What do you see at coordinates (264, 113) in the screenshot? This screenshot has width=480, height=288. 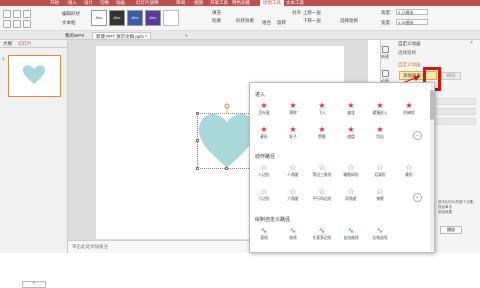 I see `effect-item-label: 百叶窗` at bounding box center [264, 113].